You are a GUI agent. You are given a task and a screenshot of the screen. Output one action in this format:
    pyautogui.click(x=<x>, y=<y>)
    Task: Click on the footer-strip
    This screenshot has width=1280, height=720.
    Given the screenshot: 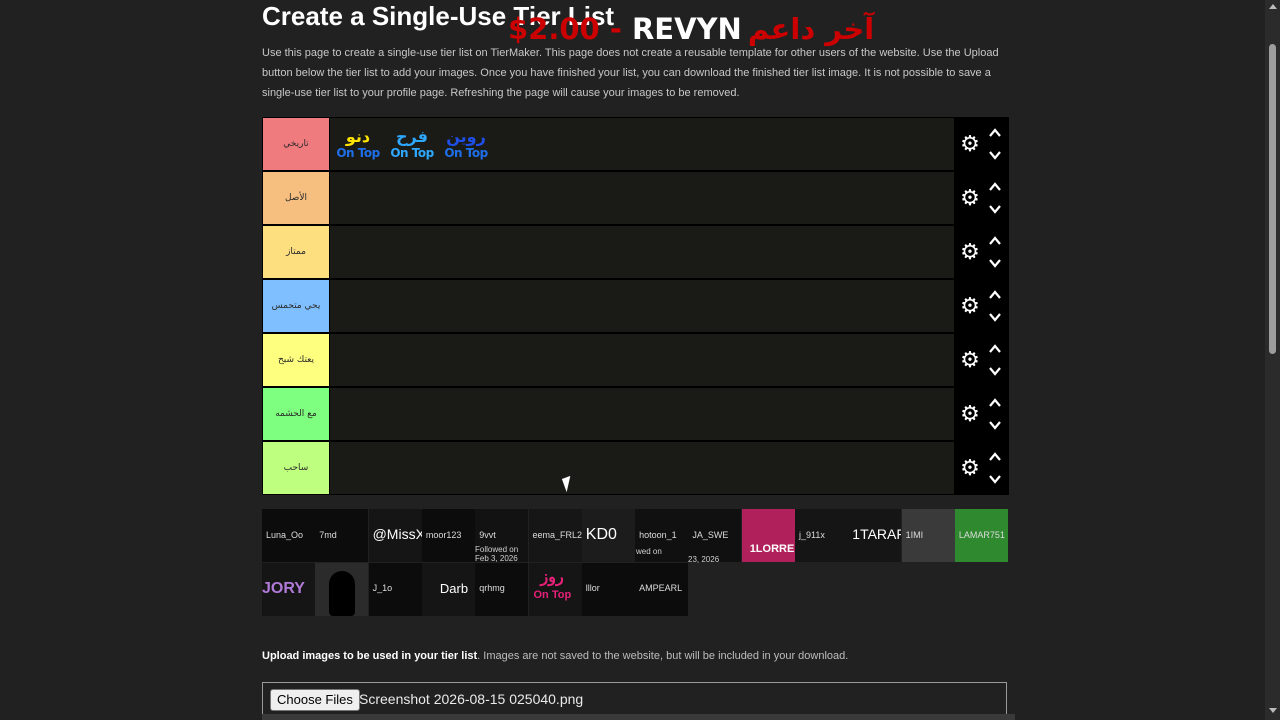 What is the action you would take?
    pyautogui.click(x=638, y=717)
    